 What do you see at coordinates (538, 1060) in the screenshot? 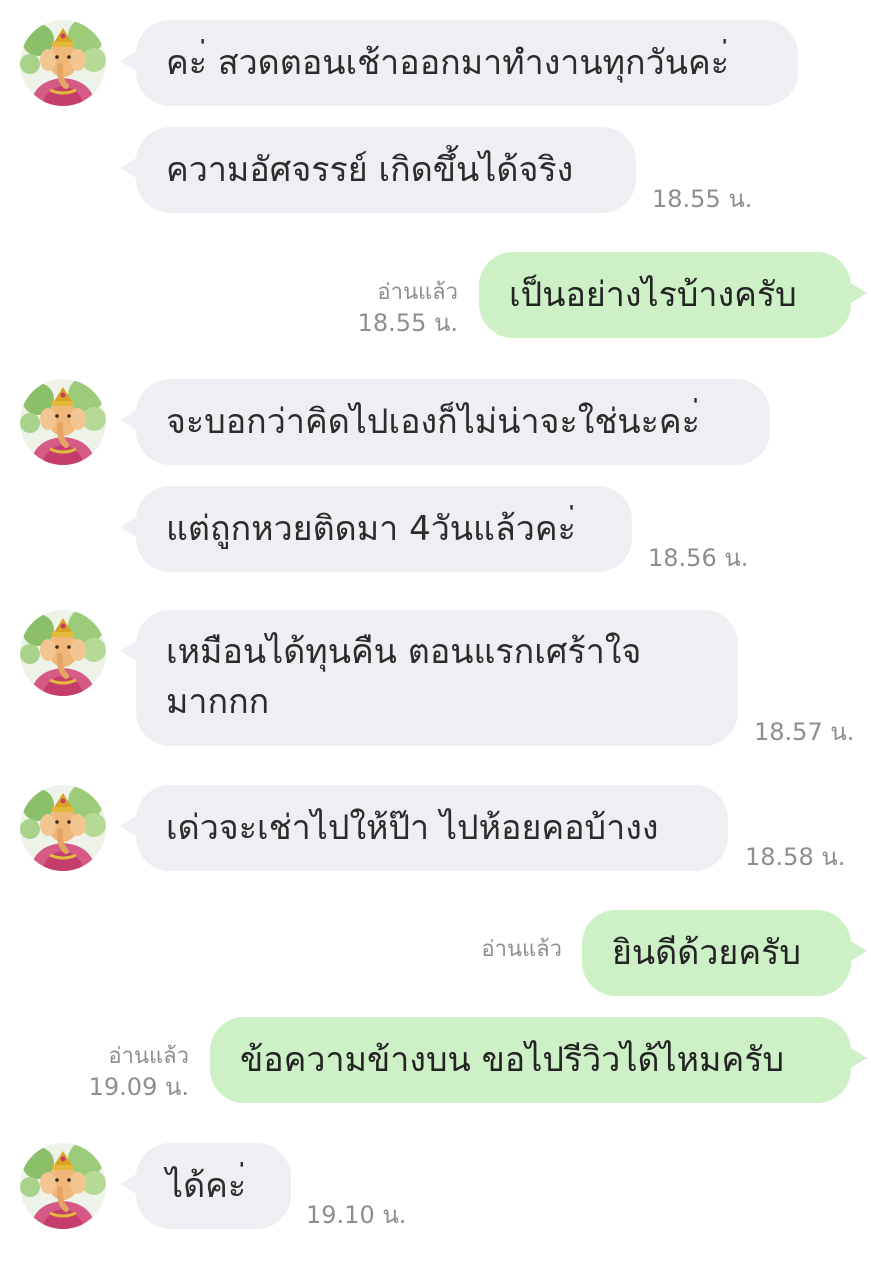
I see `message-bubble: ข้อความข้างบน ขอไปรีวิวได้ไหมครับ` at bounding box center [538, 1060].